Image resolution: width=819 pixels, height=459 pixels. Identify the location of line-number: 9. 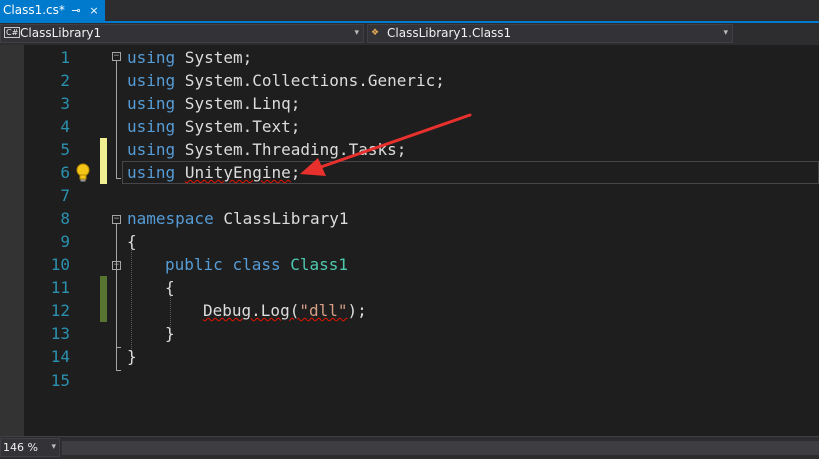
(65, 241).